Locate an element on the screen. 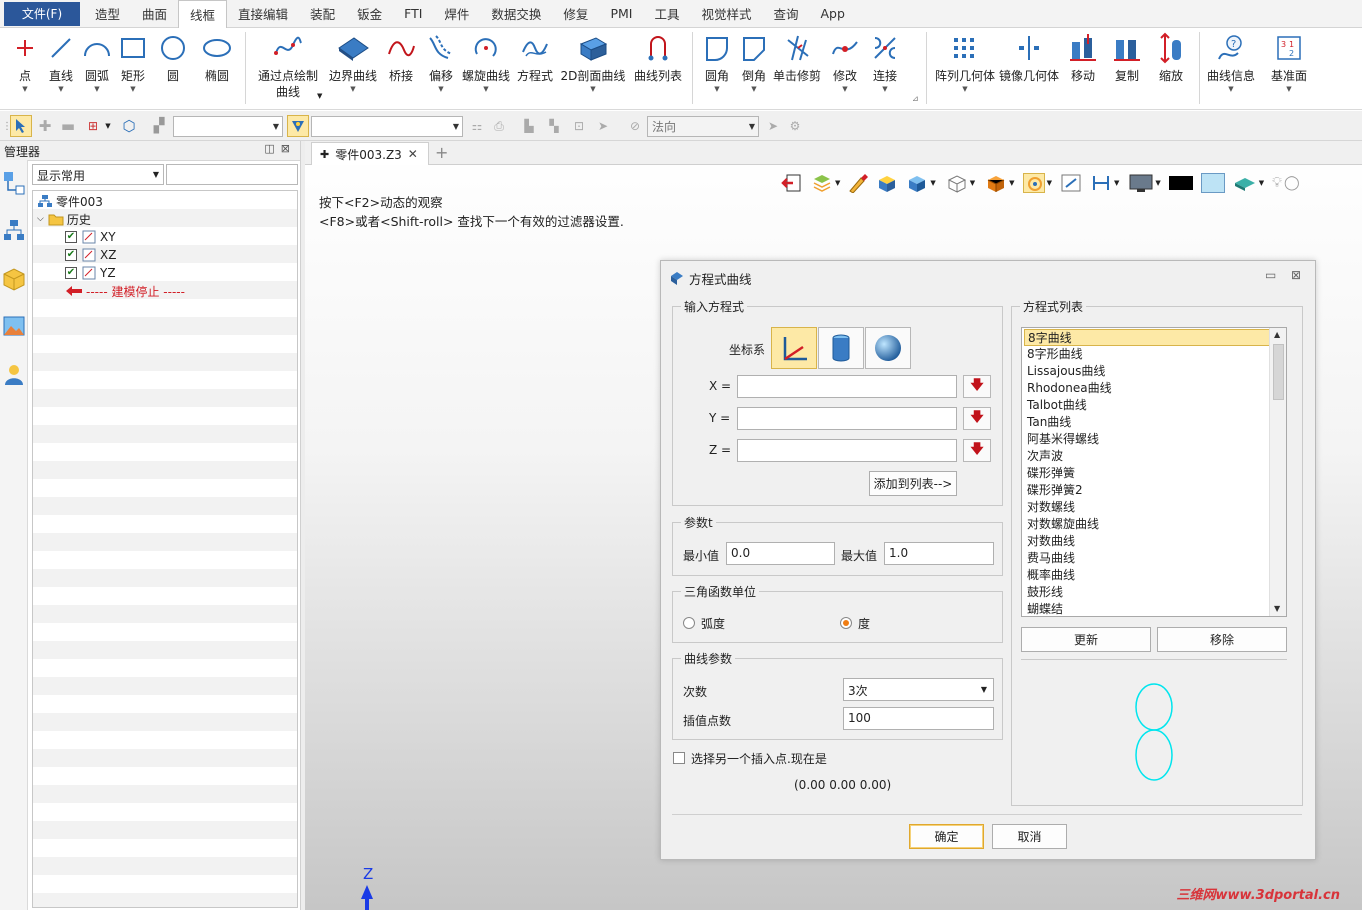  history-manager-icon is located at coordinates (14, 183).